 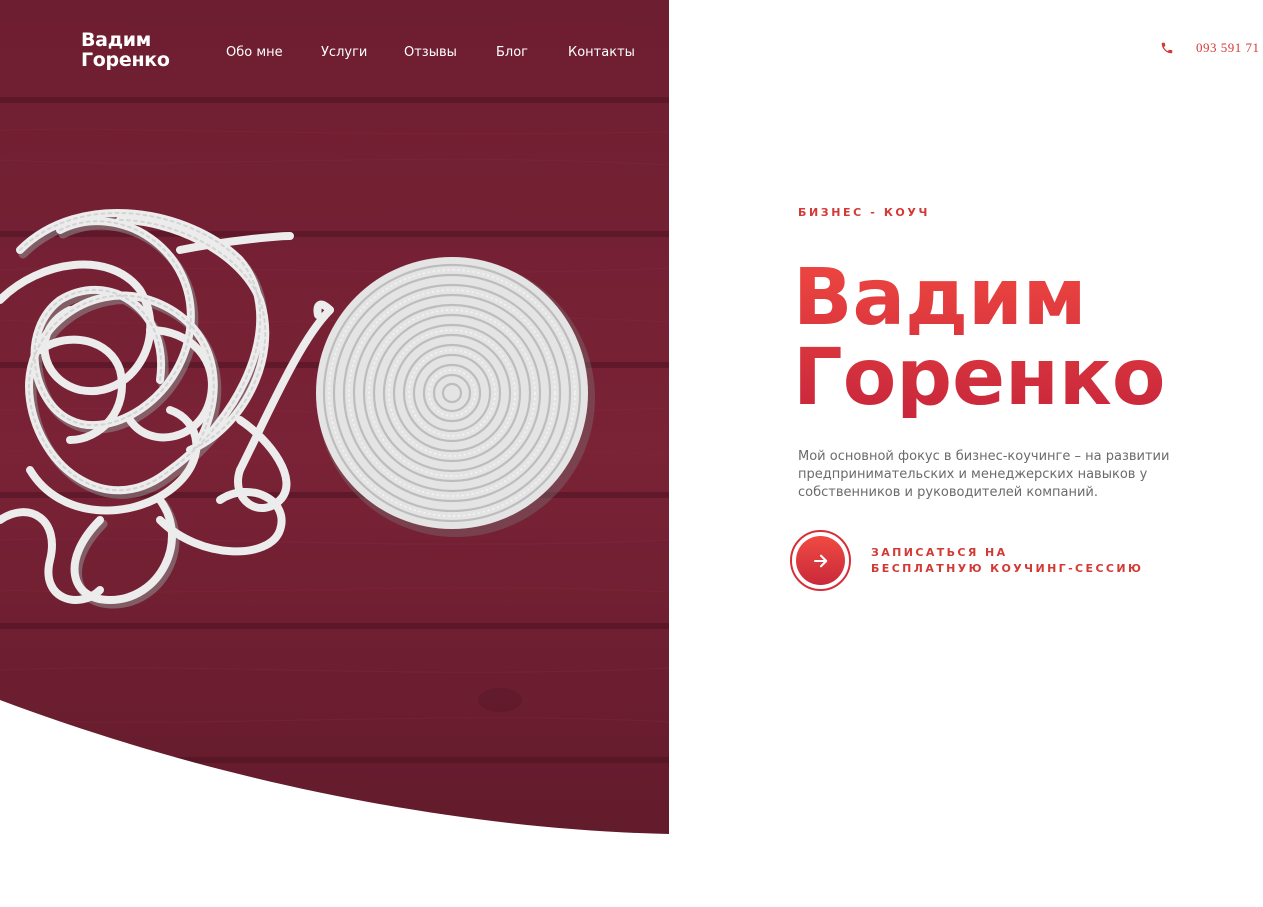 What do you see at coordinates (864, 212) in the screenshot?
I see `hero-eyebrow: БИЗНЕС - КОУЧ` at bounding box center [864, 212].